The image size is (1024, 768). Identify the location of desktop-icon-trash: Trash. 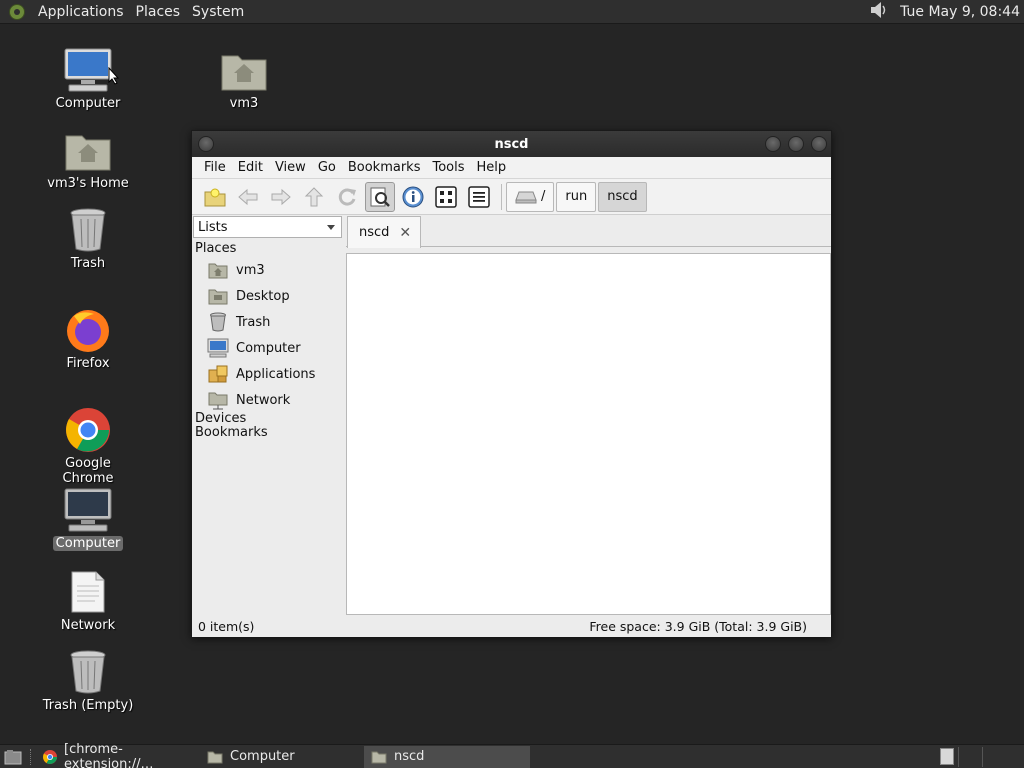
(88, 238).